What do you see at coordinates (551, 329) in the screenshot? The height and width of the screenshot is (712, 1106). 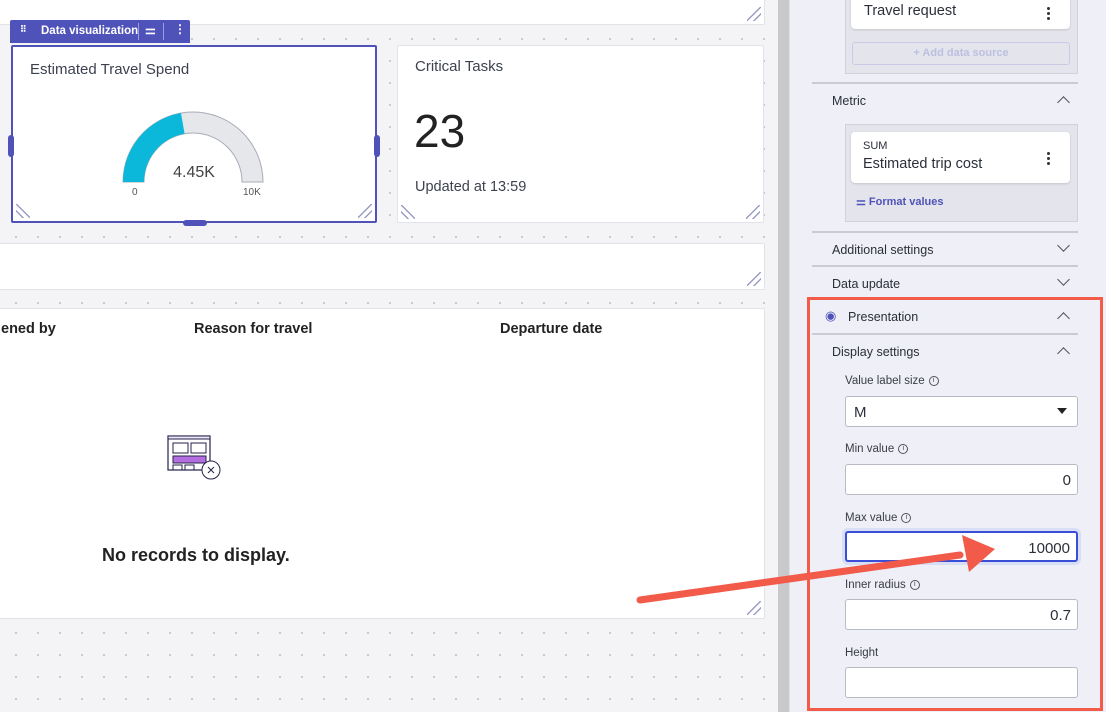 I see `column-header: Departure date` at bounding box center [551, 329].